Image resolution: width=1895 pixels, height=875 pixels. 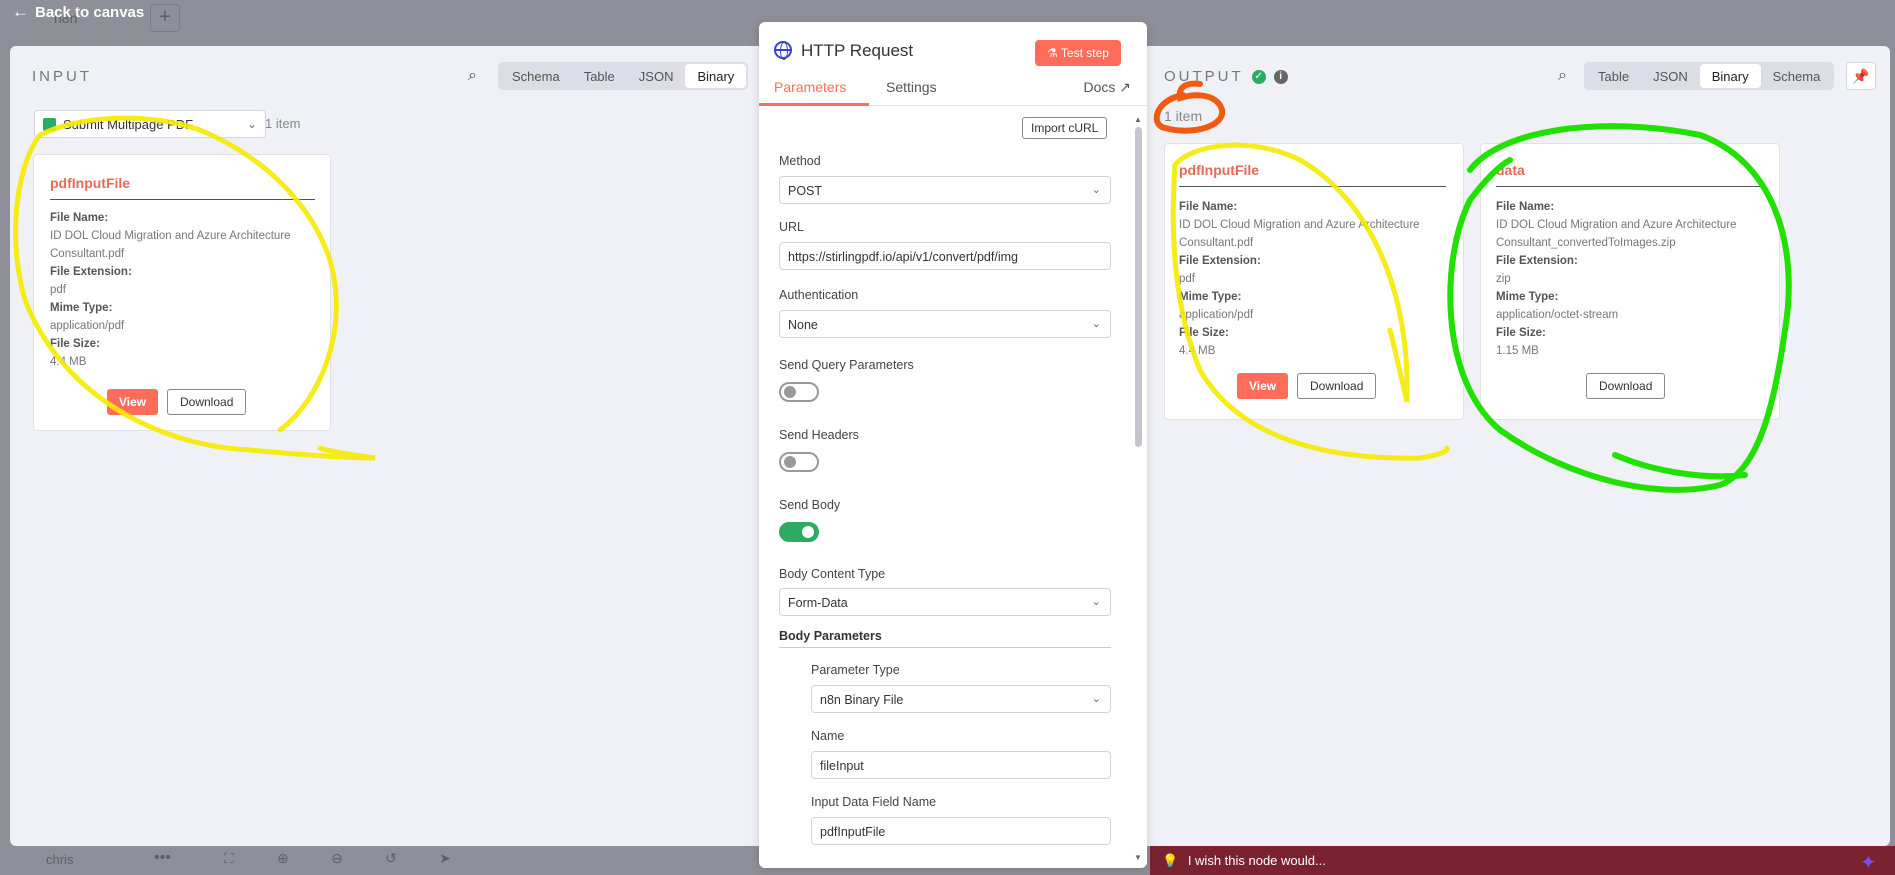 I want to click on back-to-canvas-link: ← Back to canvas, so click(x=78, y=12).